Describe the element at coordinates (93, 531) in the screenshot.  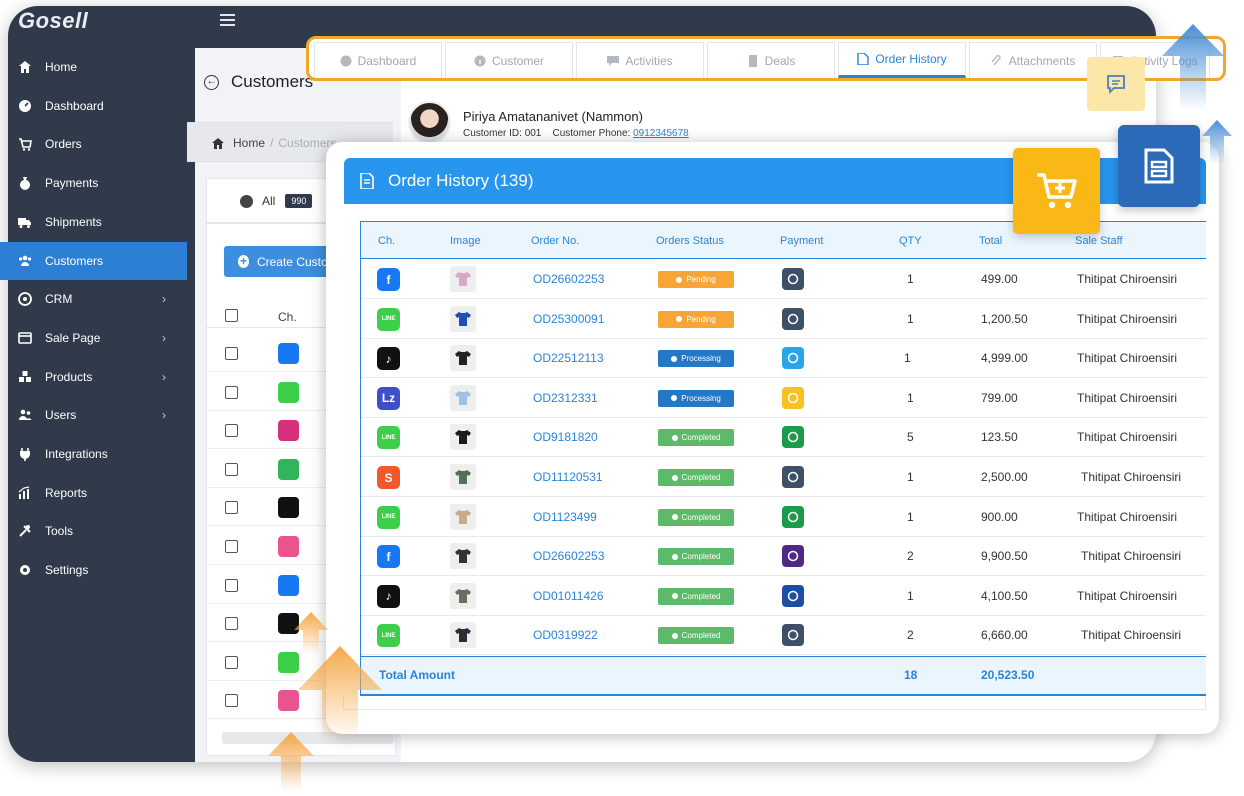
I see `sidebar-item-tools: Tools` at that location.